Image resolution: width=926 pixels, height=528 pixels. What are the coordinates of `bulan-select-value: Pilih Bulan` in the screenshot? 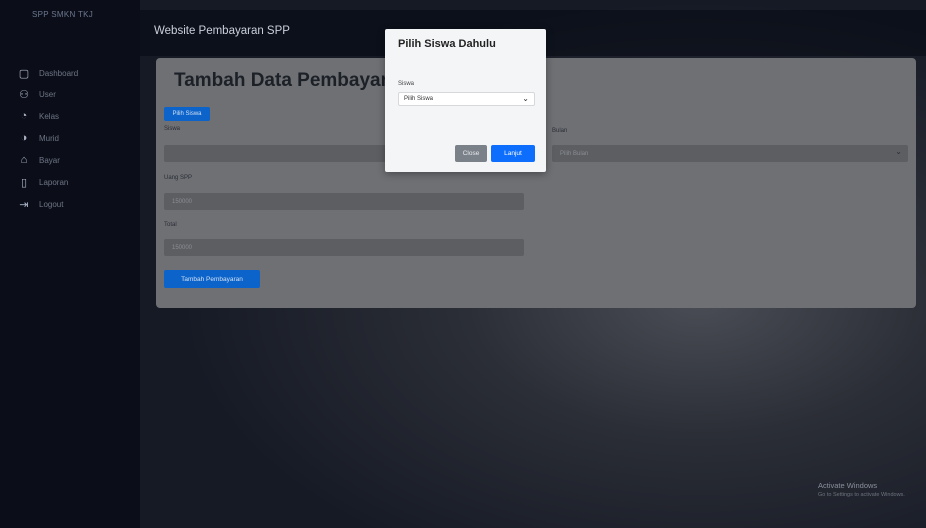 It's located at (574, 153).